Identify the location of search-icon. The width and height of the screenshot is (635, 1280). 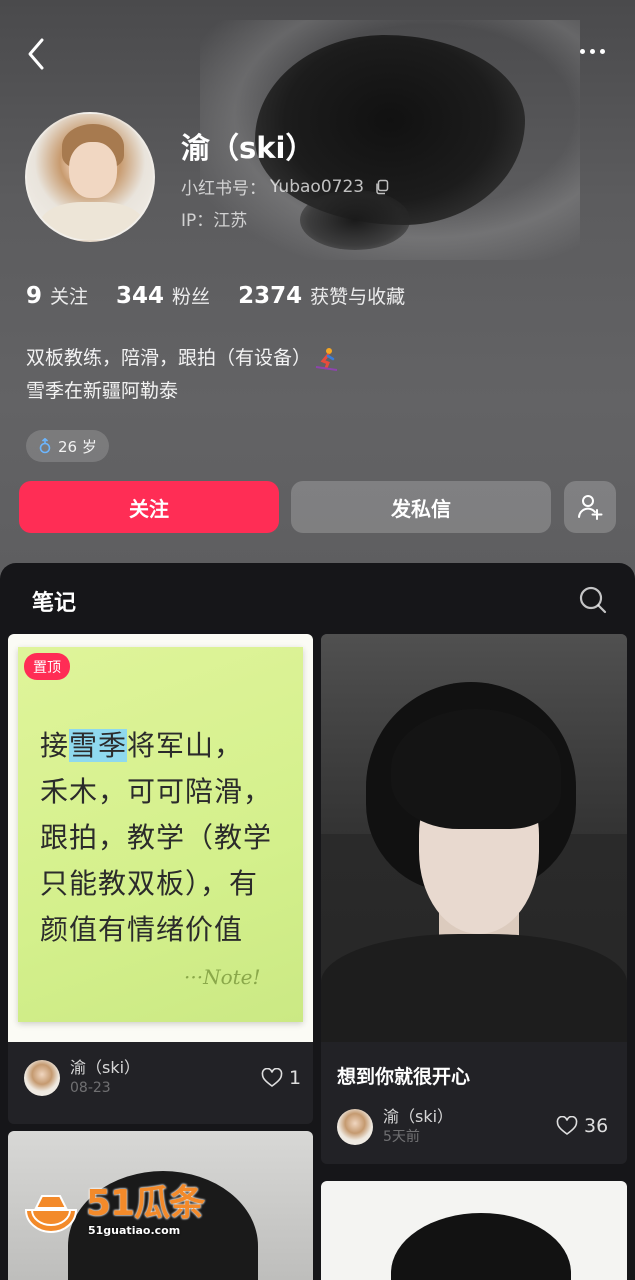
(593, 600).